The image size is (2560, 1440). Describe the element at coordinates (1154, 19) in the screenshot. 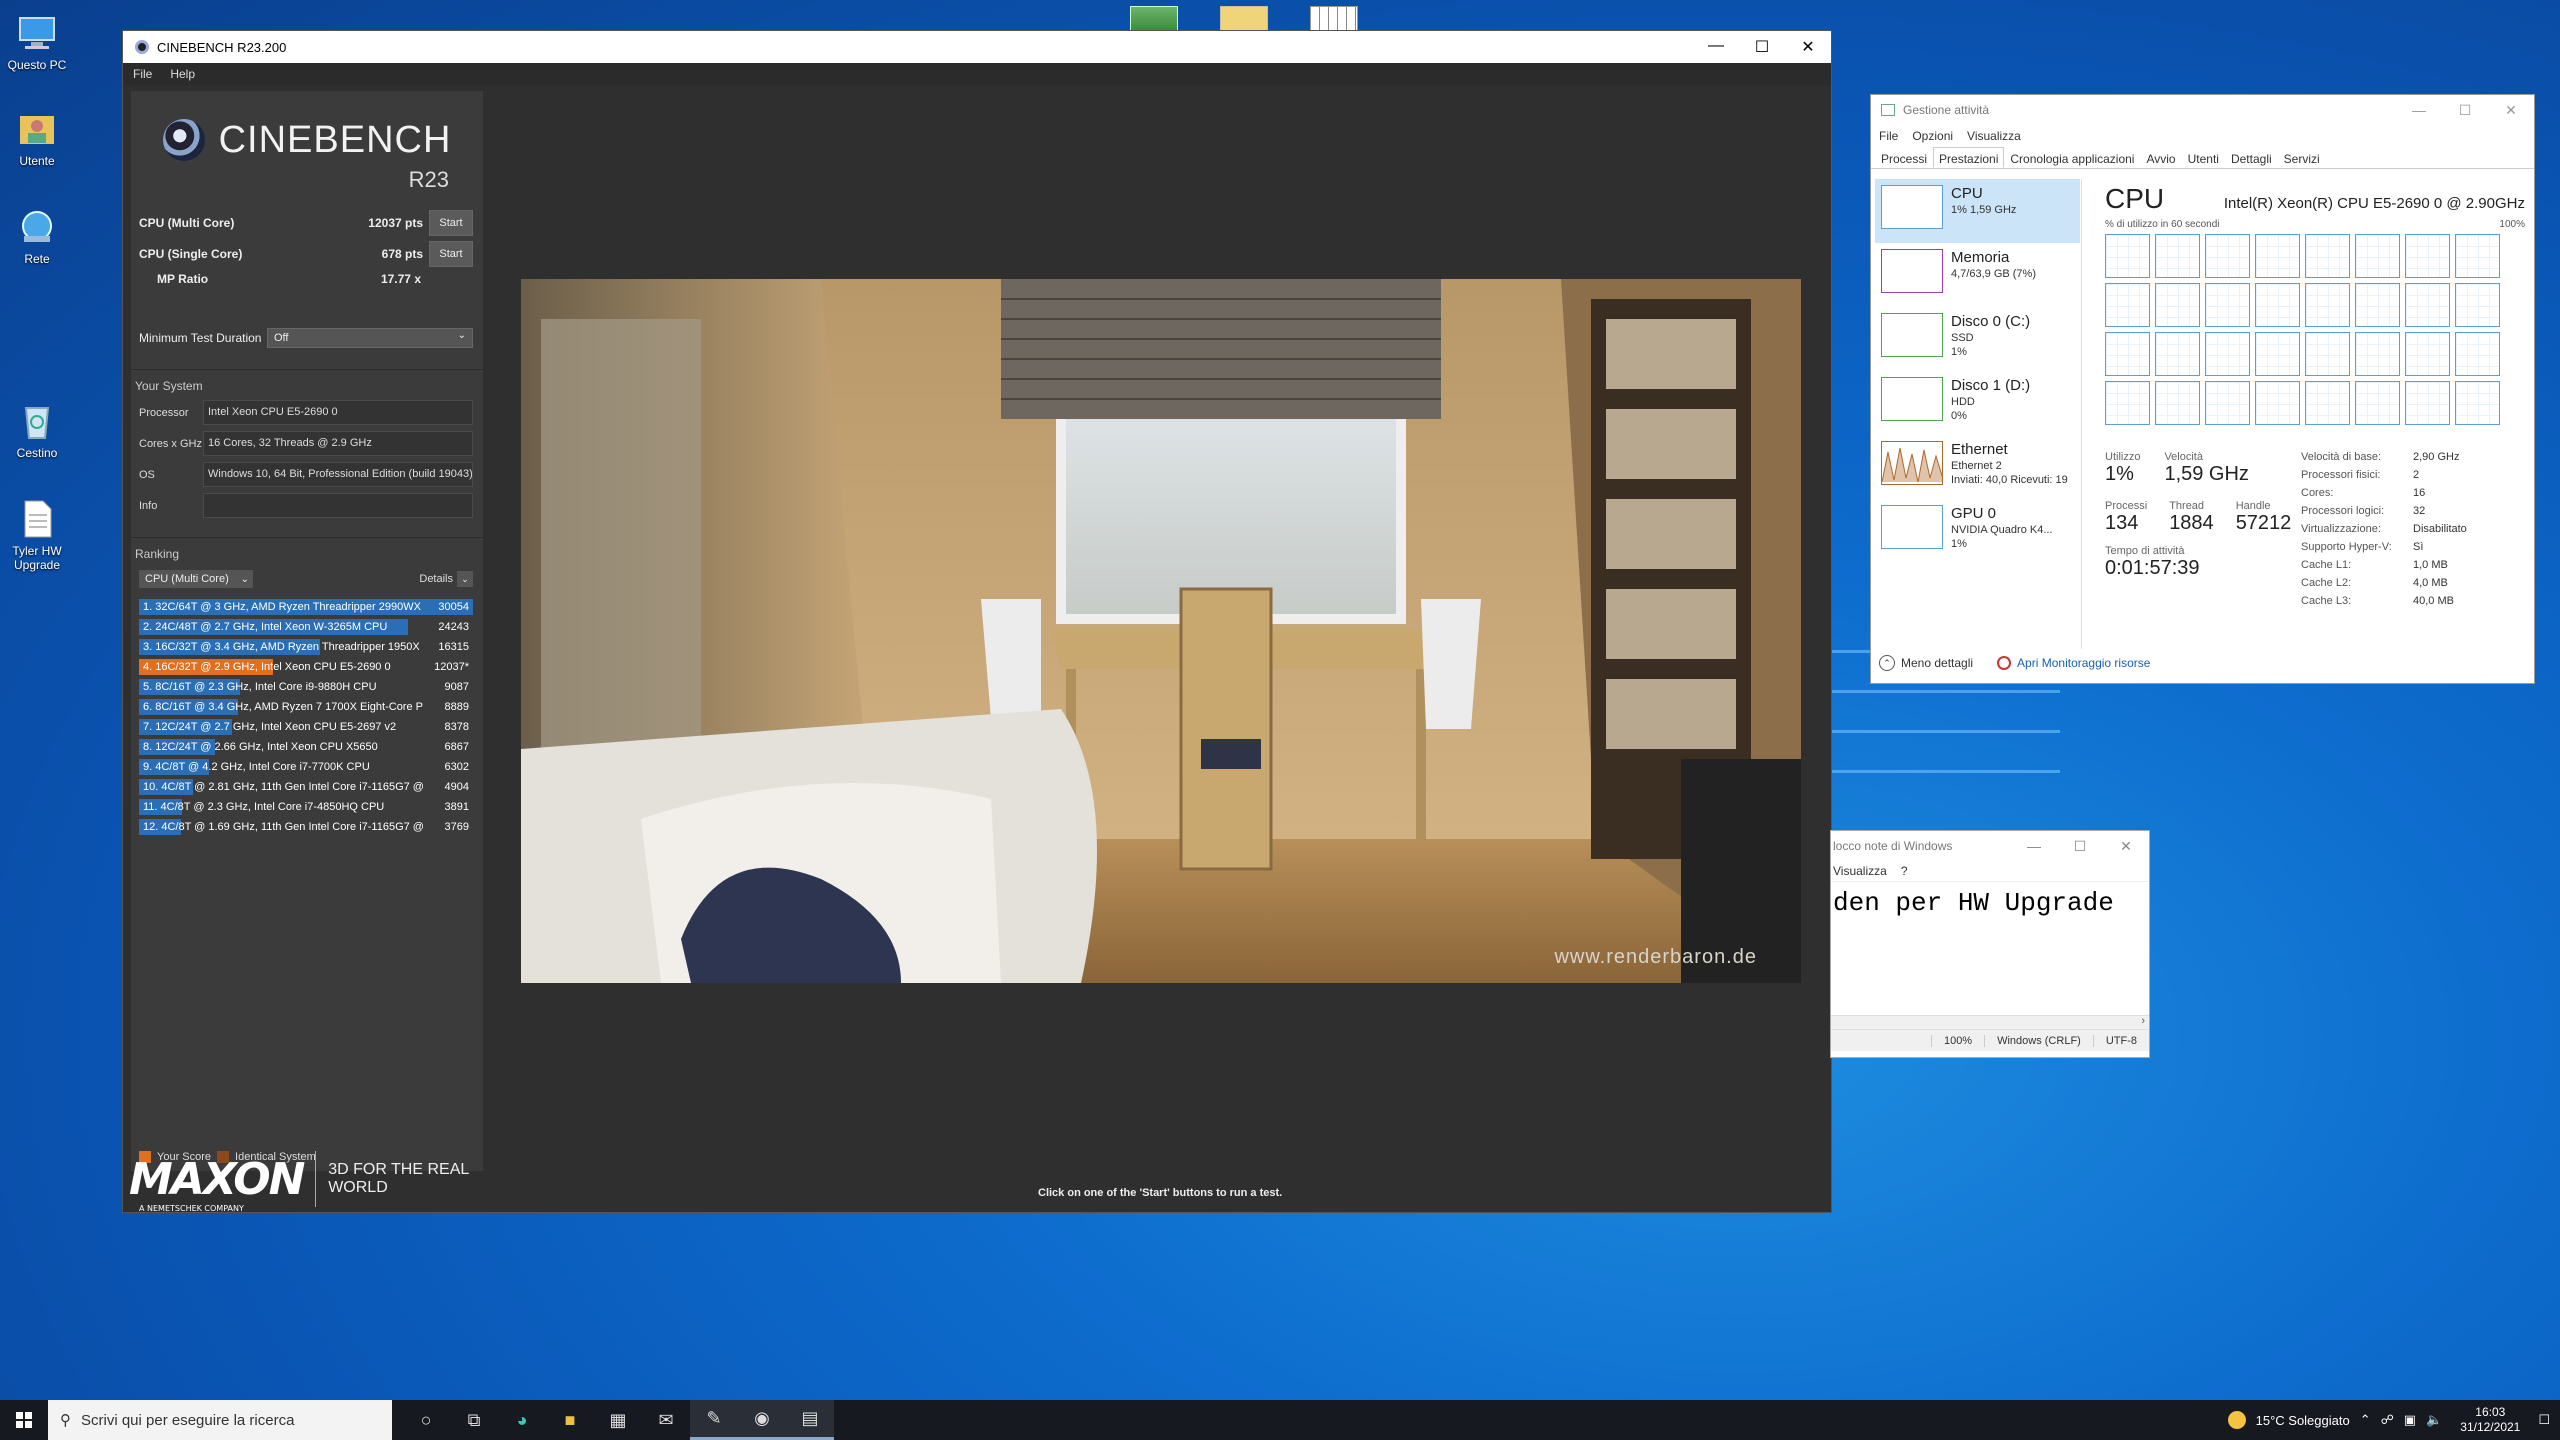

I see `image-file-icon` at that location.